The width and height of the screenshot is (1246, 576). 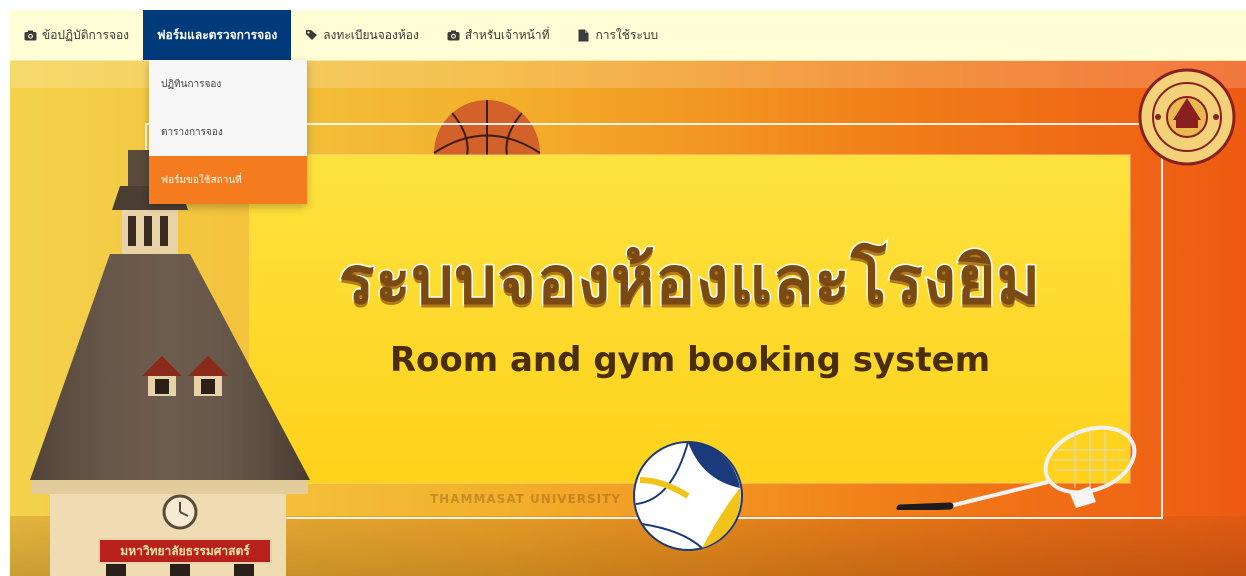 I want to click on nav-item-register-room: ลงทะเบียนจองห้อง, so click(x=362, y=35).